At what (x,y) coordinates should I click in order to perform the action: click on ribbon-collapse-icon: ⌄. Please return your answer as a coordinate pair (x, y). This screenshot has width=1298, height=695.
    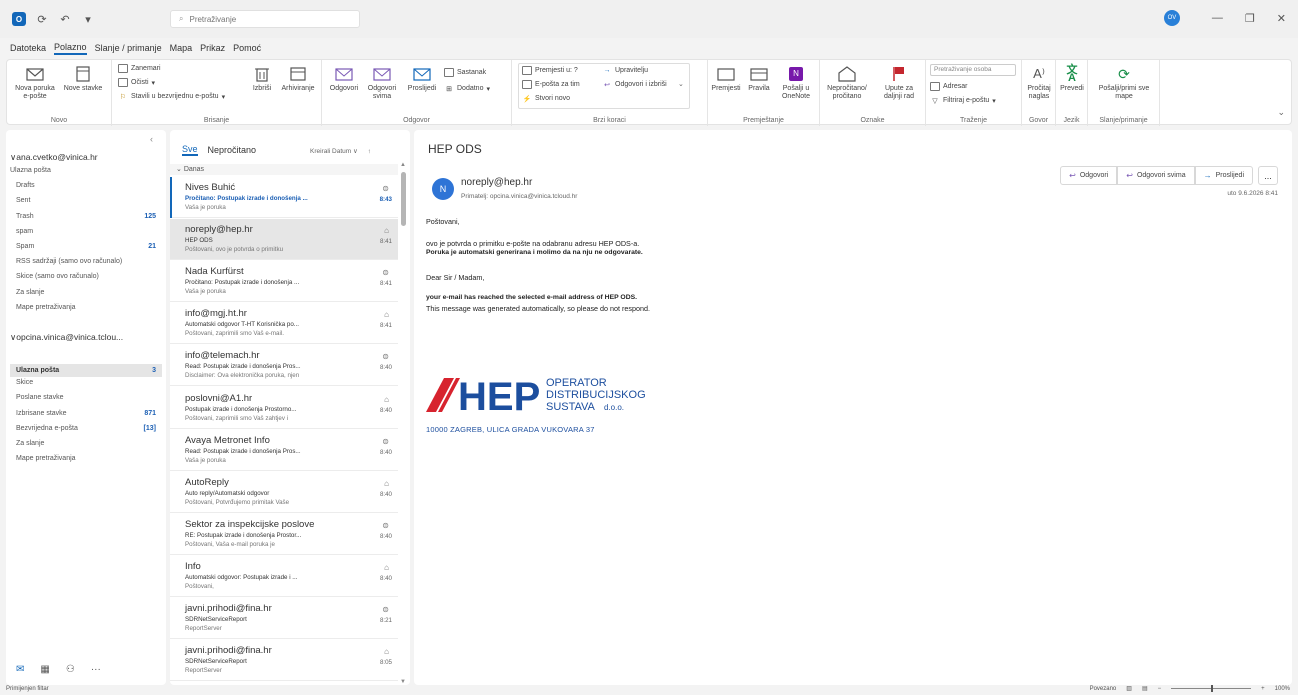
    Looking at the image, I should click on (1281, 112).